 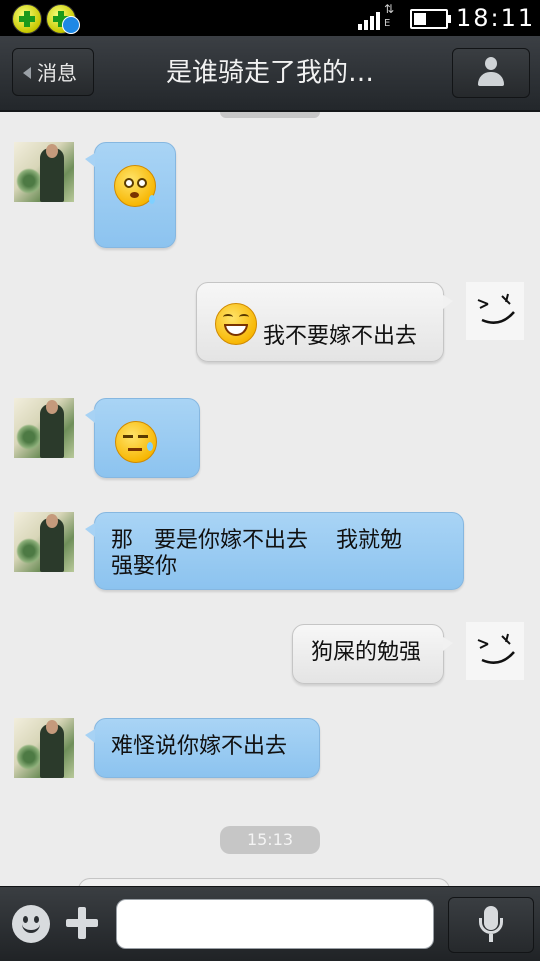 I want to click on outgoing-message-bubble-partial, so click(x=264, y=882).